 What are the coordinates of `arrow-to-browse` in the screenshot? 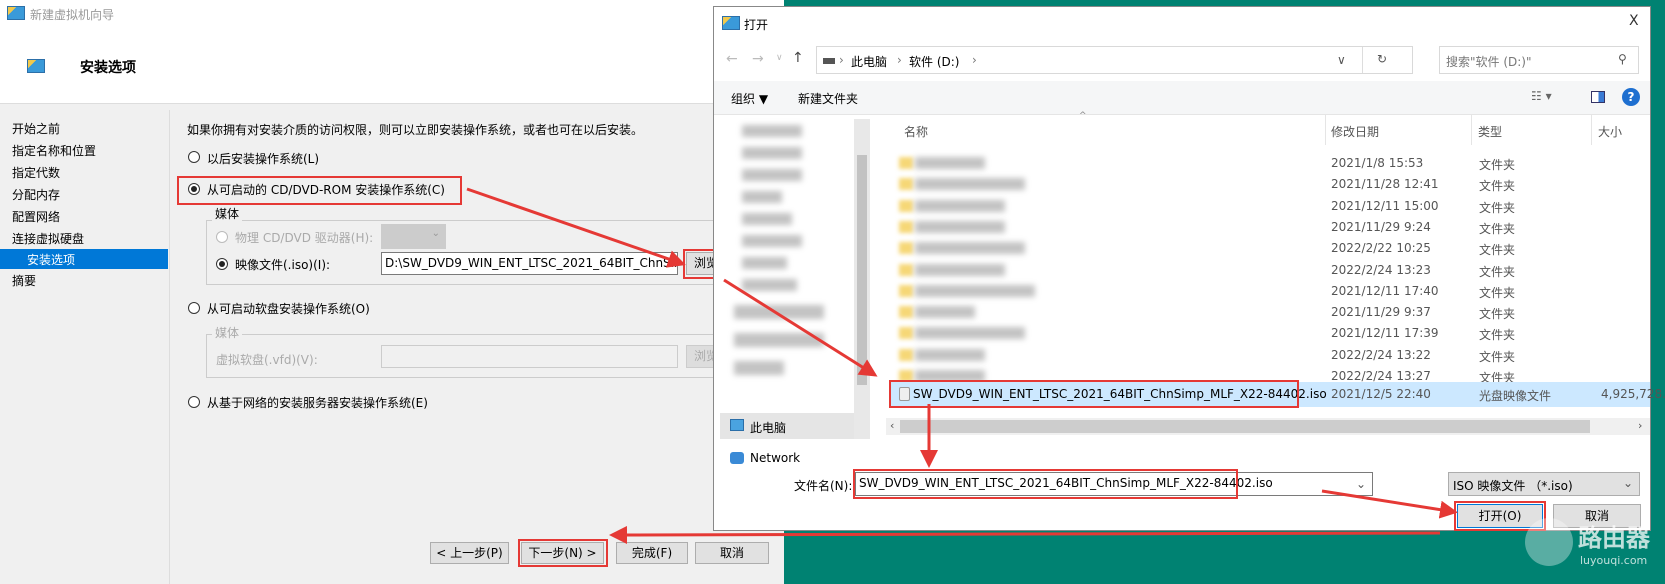 It's located at (576, 227).